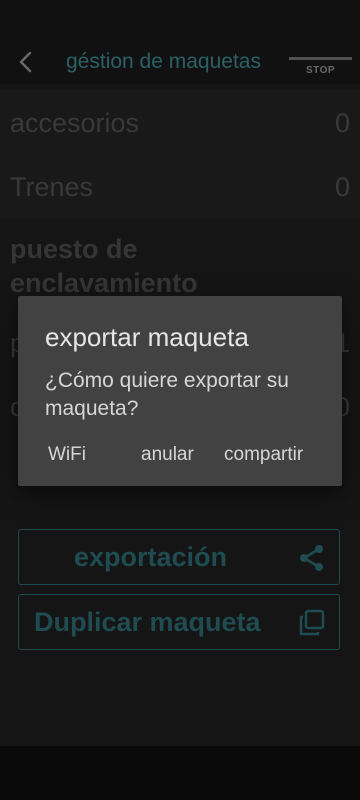  I want to click on dialog-title: exportar maqueta, so click(147, 337).